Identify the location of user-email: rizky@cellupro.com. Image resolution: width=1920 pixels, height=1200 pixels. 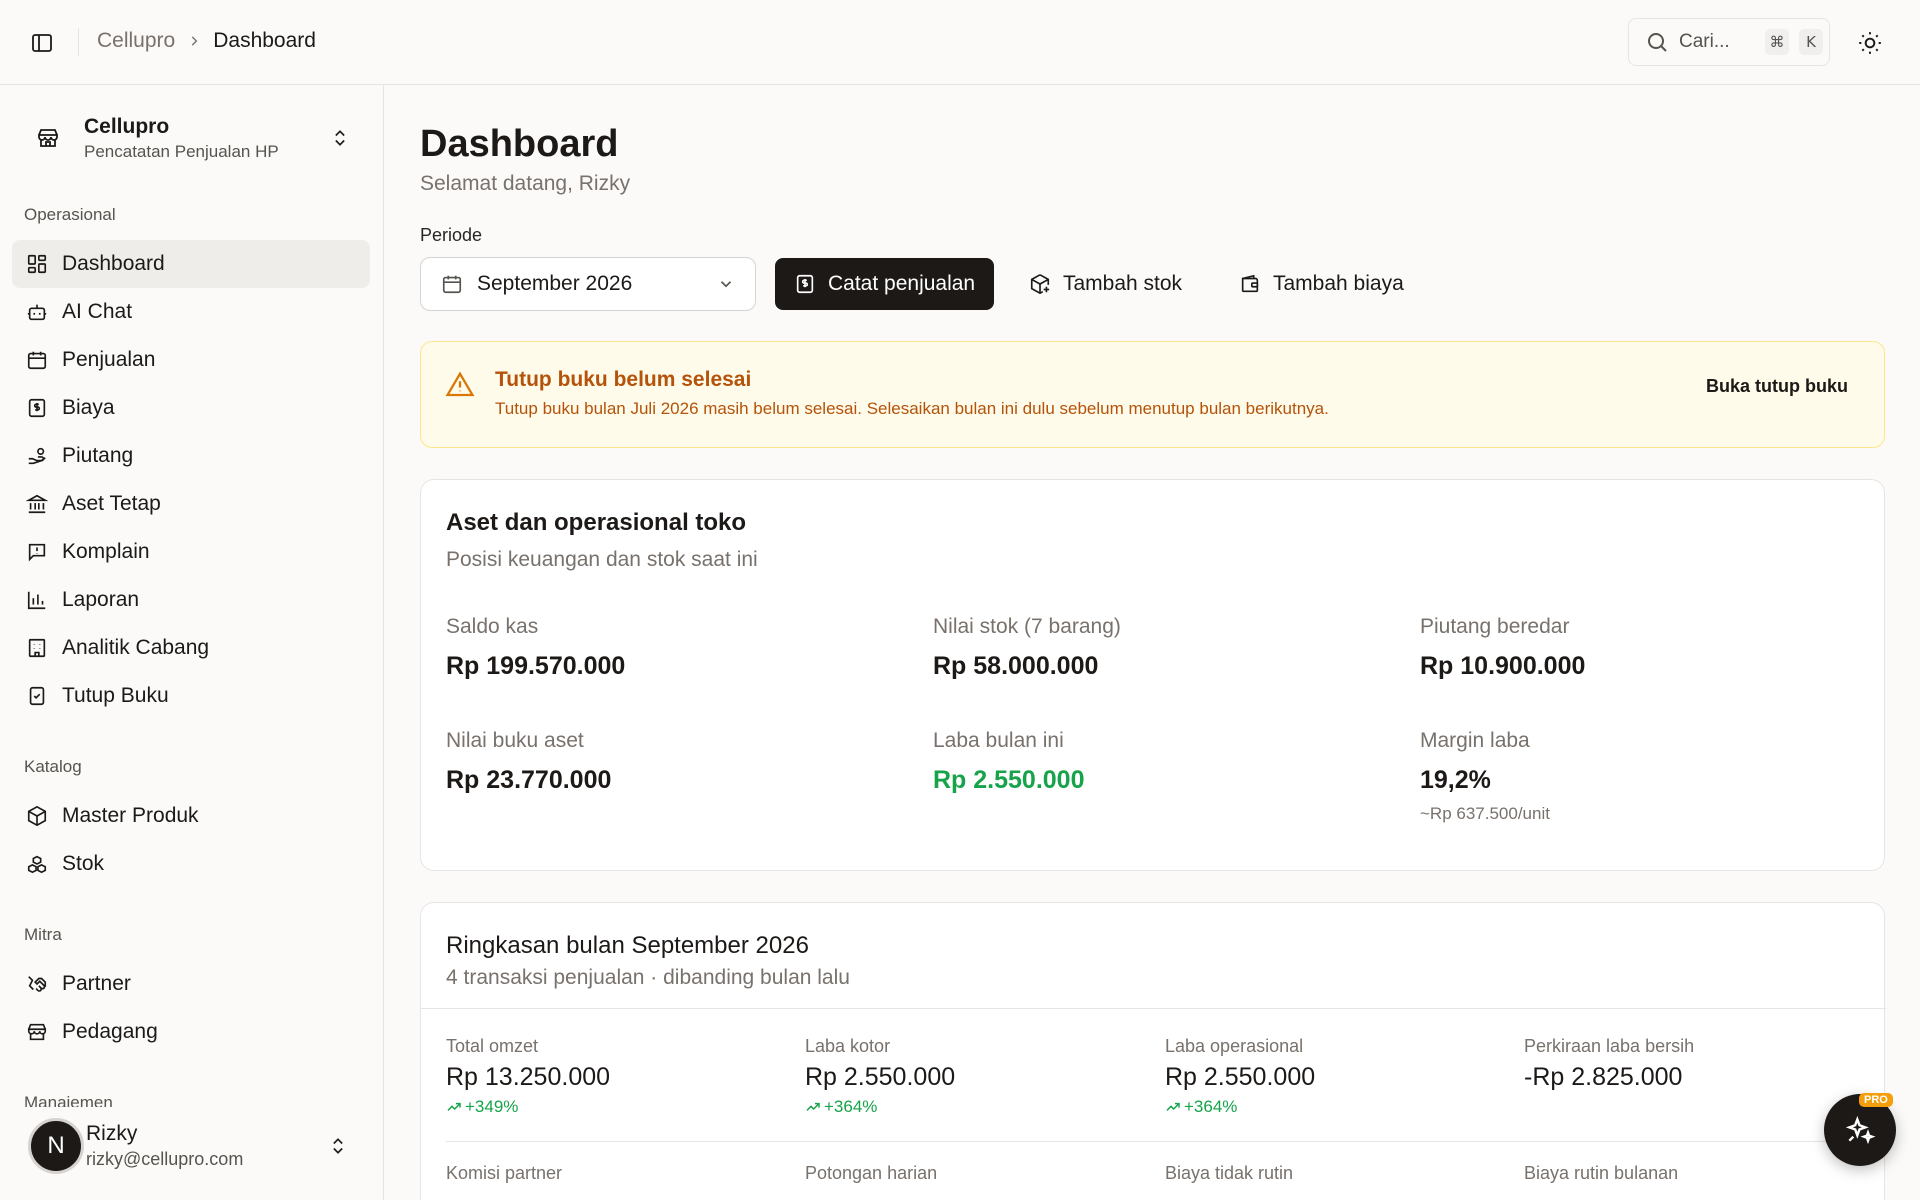
(165, 1159).